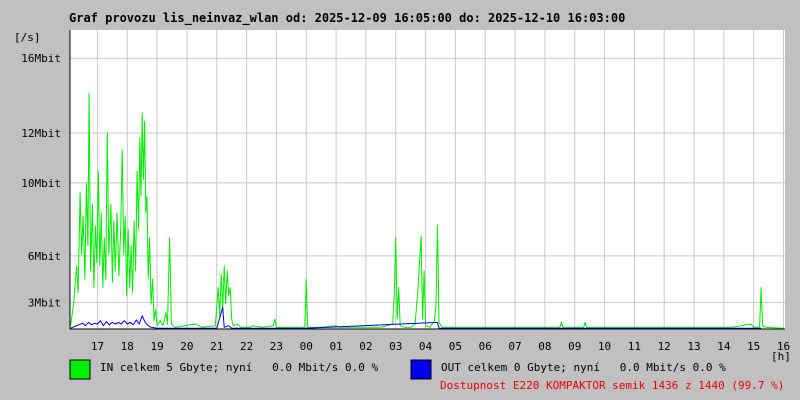 The width and height of the screenshot is (800, 400). What do you see at coordinates (41, 58) in the screenshot?
I see `y-tick-label: 16Mbit` at bounding box center [41, 58].